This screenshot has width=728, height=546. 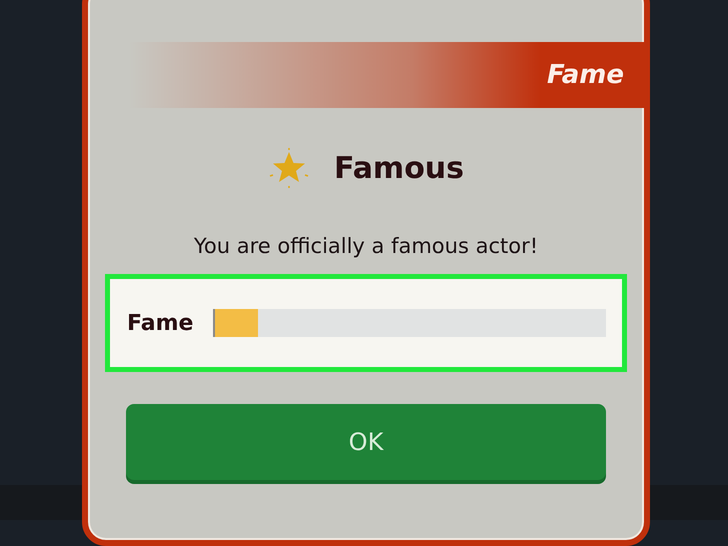 What do you see at coordinates (399, 168) in the screenshot?
I see `dialog-title: Famous` at bounding box center [399, 168].